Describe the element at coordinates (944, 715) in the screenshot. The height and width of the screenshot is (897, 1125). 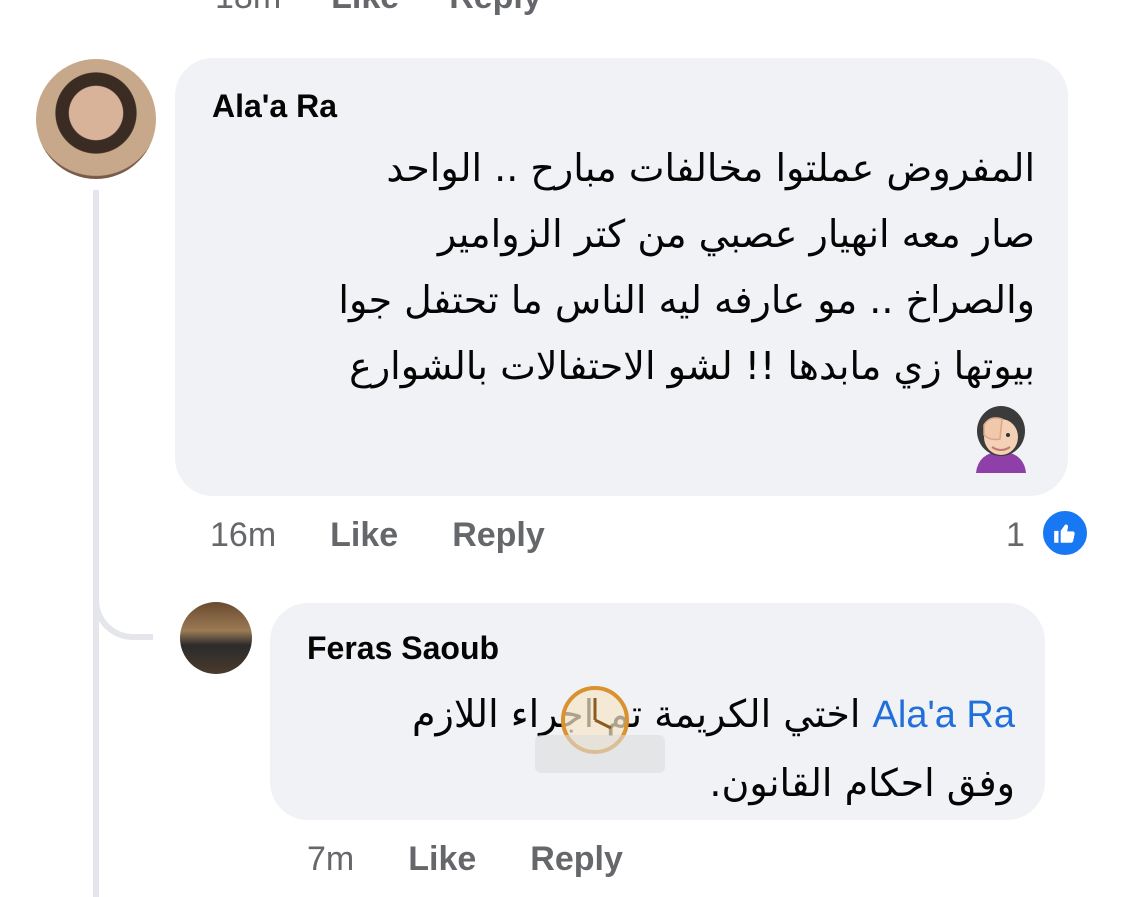
I see `mention-link: Ala'a Ra` at that location.